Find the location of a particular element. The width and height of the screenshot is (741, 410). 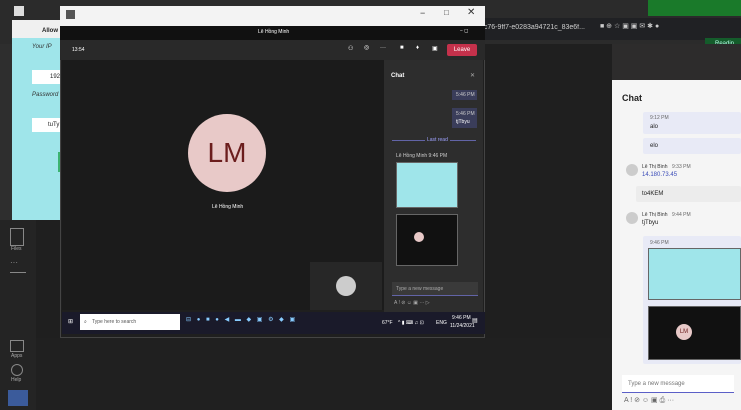

meeting-title: Lê Hồng Minh is located at coordinates (274, 32).